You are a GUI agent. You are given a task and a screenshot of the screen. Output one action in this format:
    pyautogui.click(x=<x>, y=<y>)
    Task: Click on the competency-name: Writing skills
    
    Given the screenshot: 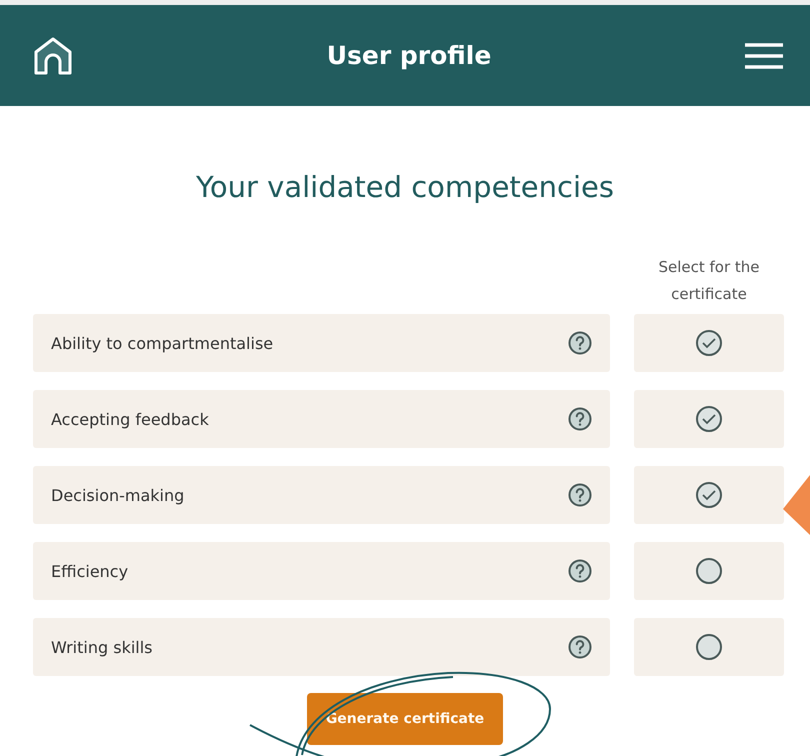 What is the action you would take?
    pyautogui.click(x=101, y=647)
    